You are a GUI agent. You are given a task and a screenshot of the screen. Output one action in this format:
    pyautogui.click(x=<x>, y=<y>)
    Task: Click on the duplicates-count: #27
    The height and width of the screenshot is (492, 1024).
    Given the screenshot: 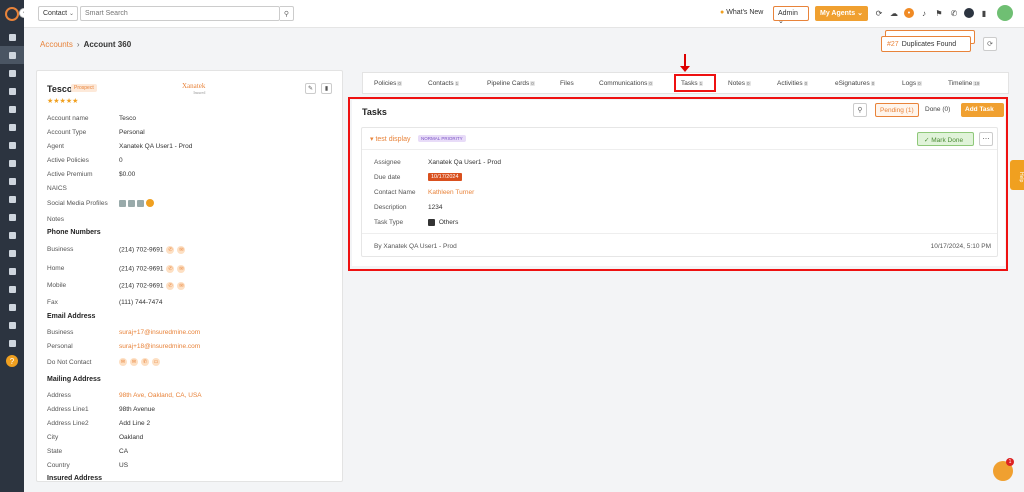 What is the action you would take?
    pyautogui.click(x=893, y=44)
    